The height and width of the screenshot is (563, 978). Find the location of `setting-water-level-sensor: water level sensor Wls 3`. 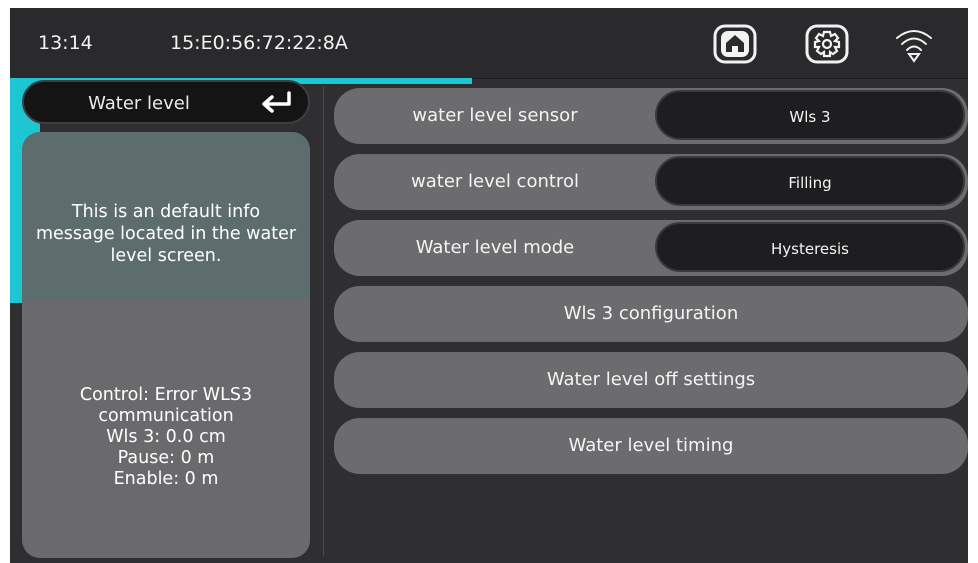

setting-water-level-sensor: water level sensor Wls 3 is located at coordinates (651, 116).